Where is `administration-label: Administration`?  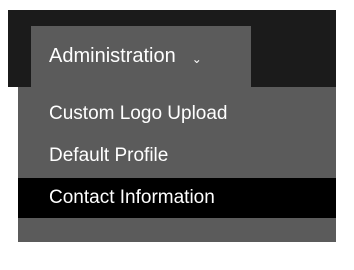 administration-label: Administration is located at coordinates (112, 56).